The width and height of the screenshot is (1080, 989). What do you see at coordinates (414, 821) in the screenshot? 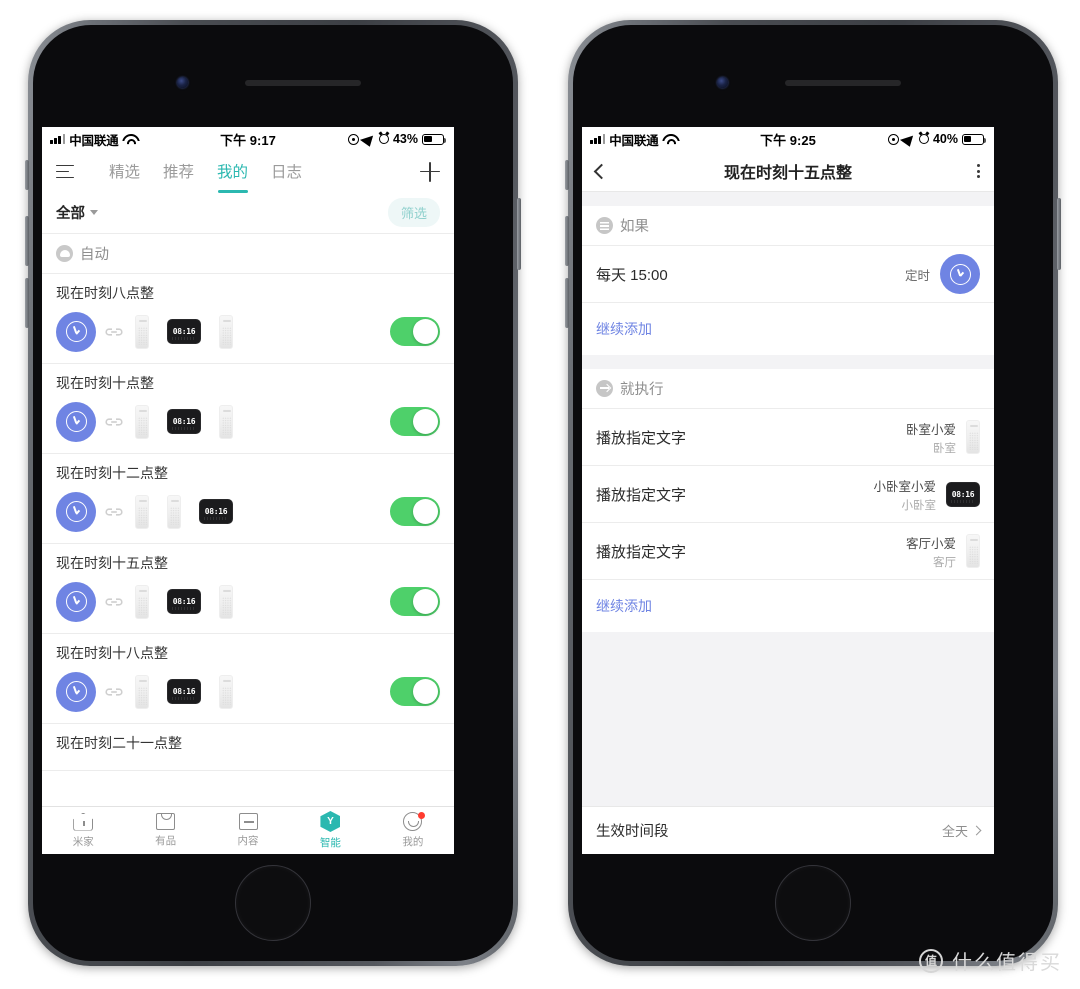
I see `face-icon` at bounding box center [414, 821].